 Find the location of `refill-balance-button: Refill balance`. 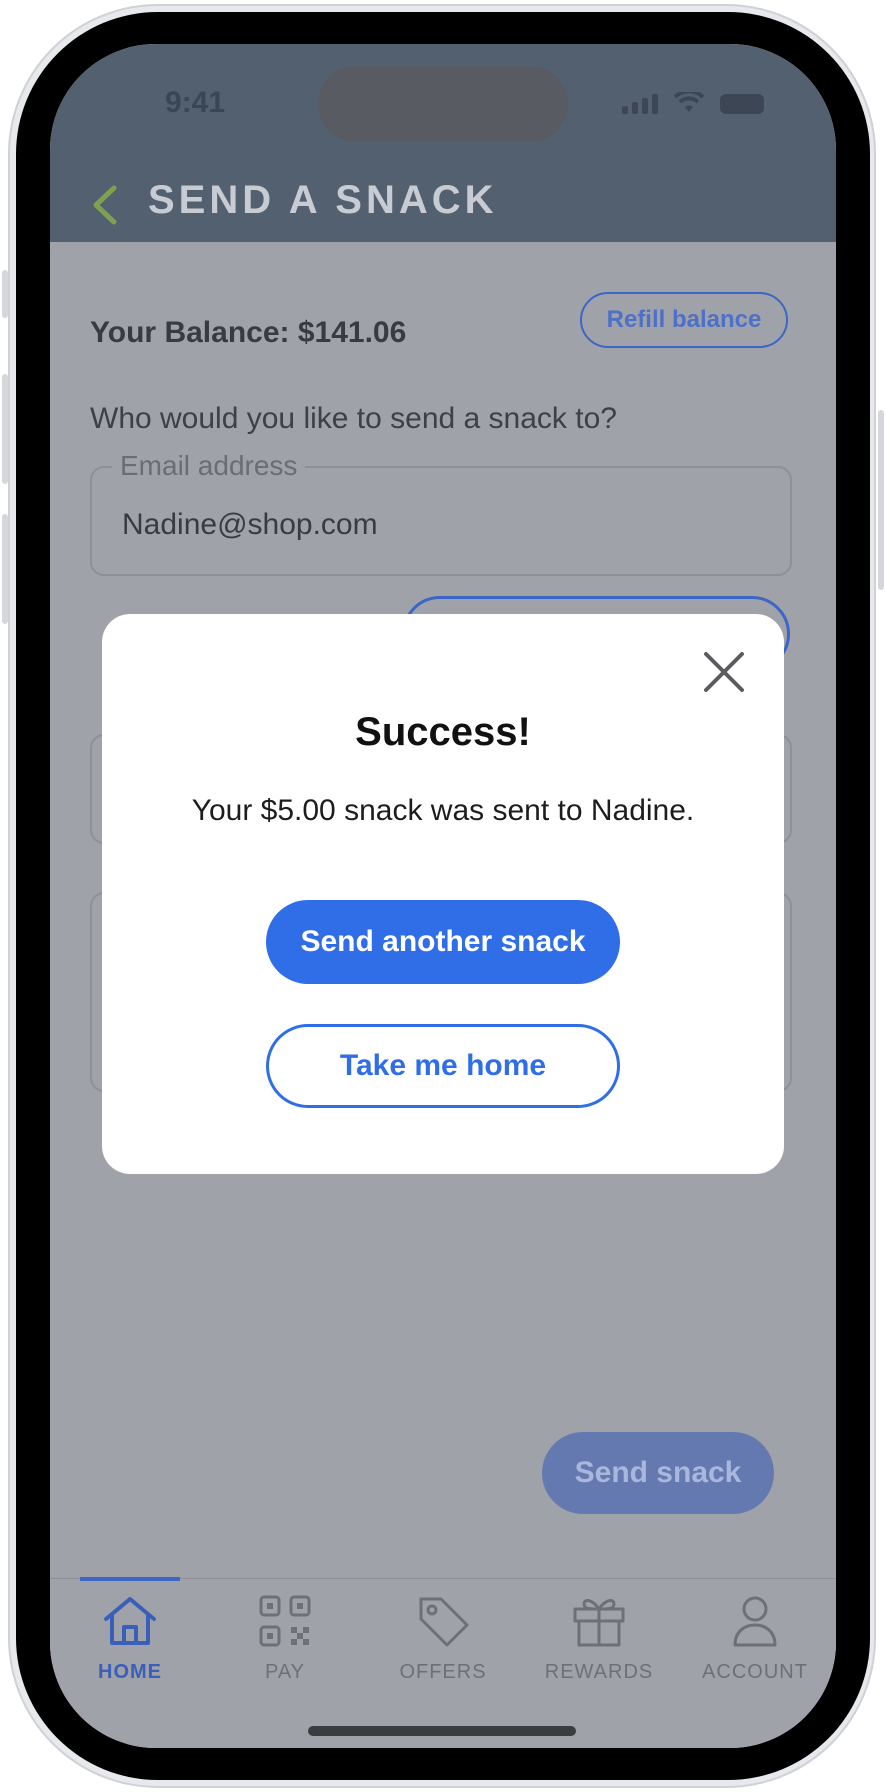

refill-balance-button: Refill balance is located at coordinates (684, 320).